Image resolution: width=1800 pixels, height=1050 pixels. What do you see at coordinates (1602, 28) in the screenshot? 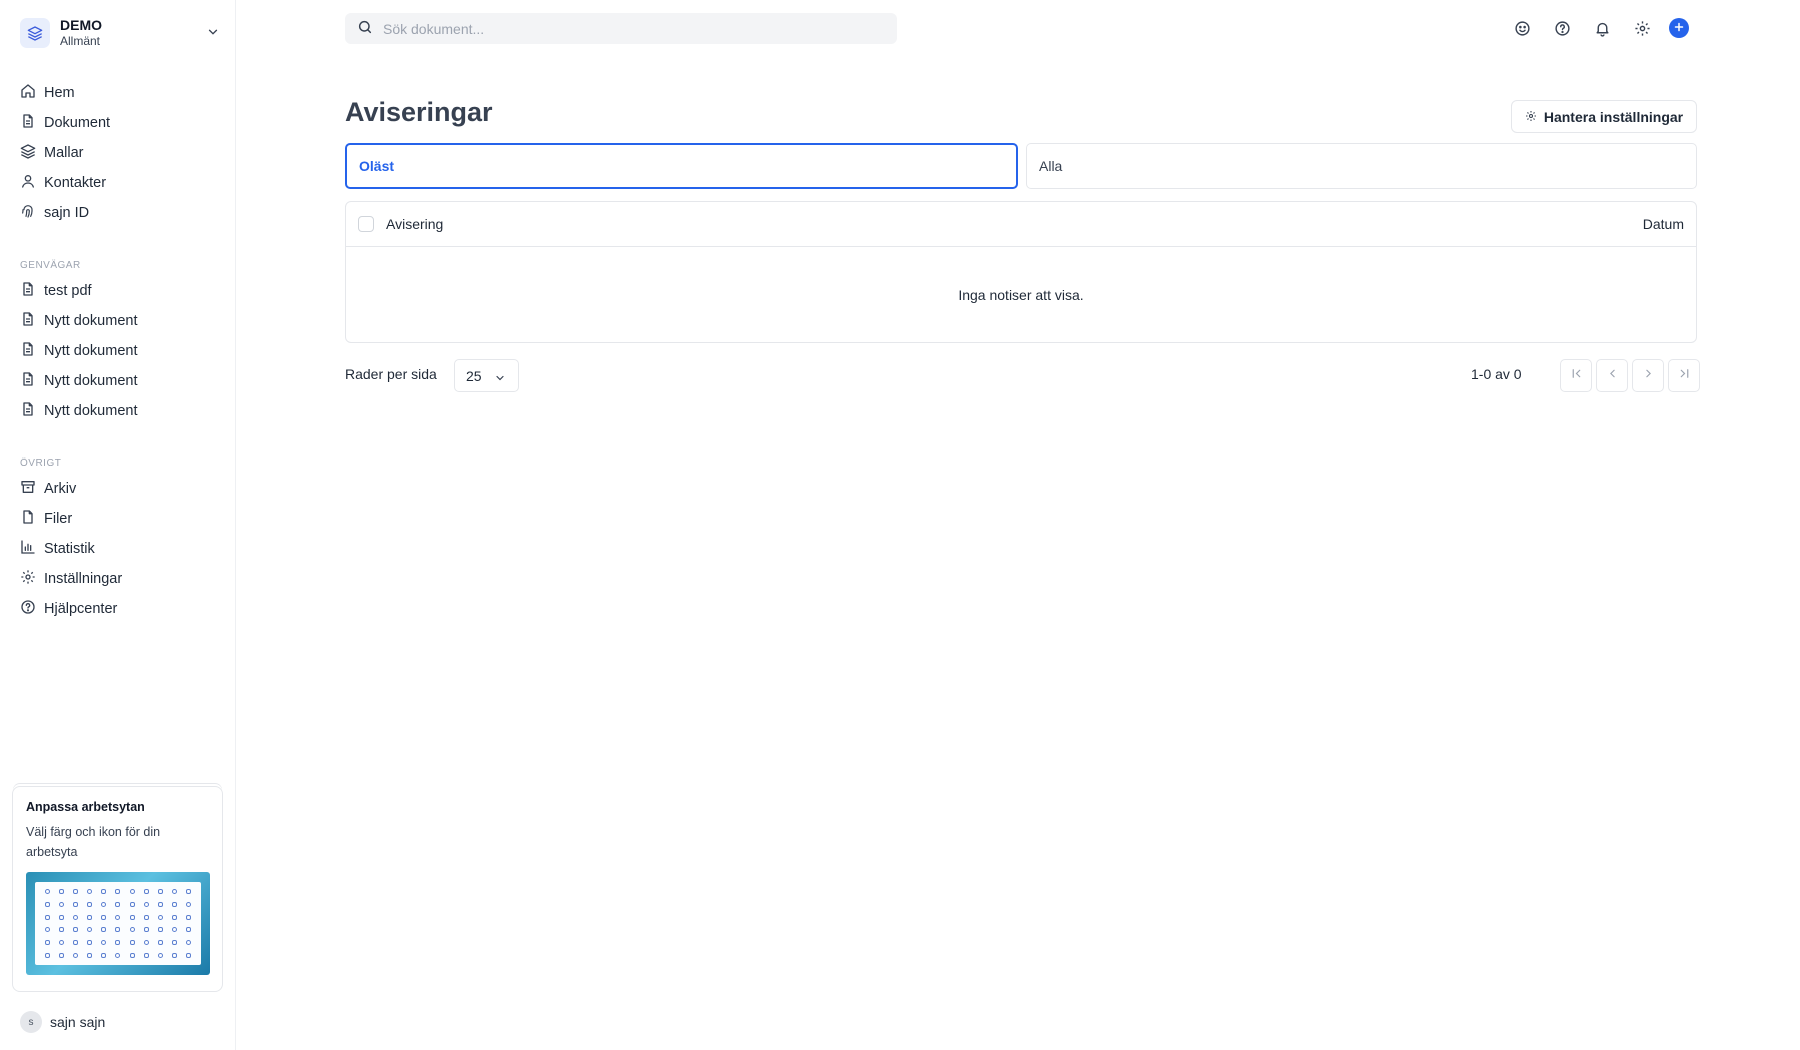
I see `bell-icon` at bounding box center [1602, 28].